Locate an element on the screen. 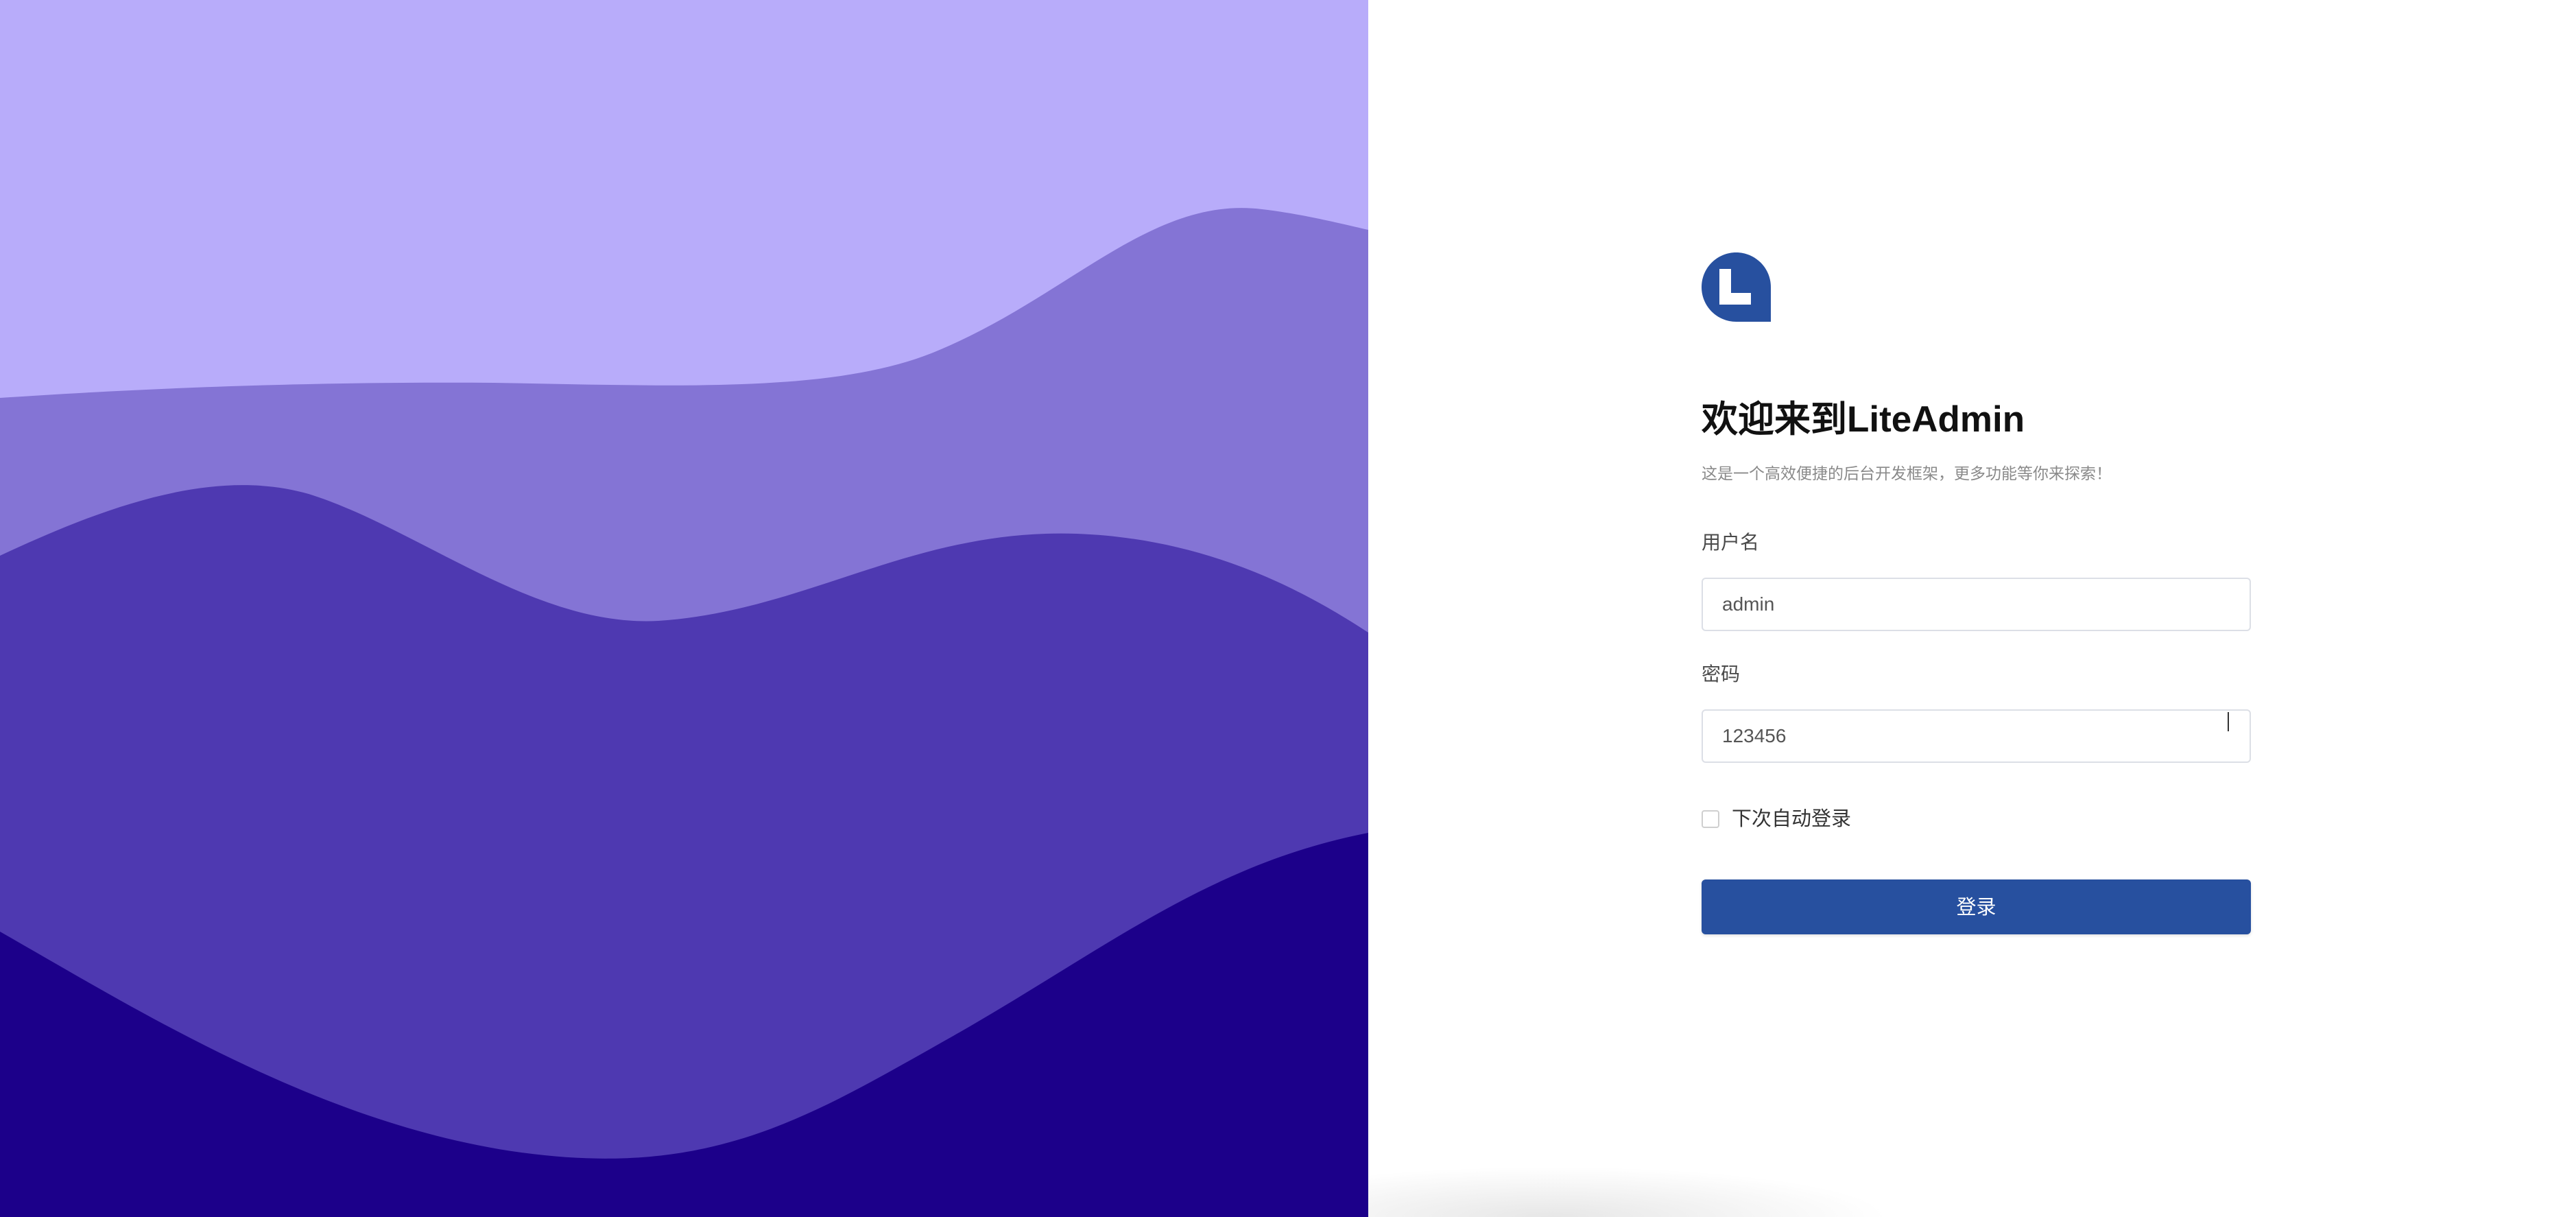 This screenshot has height=1217, width=2576. logo-mark is located at coordinates (1736, 287).